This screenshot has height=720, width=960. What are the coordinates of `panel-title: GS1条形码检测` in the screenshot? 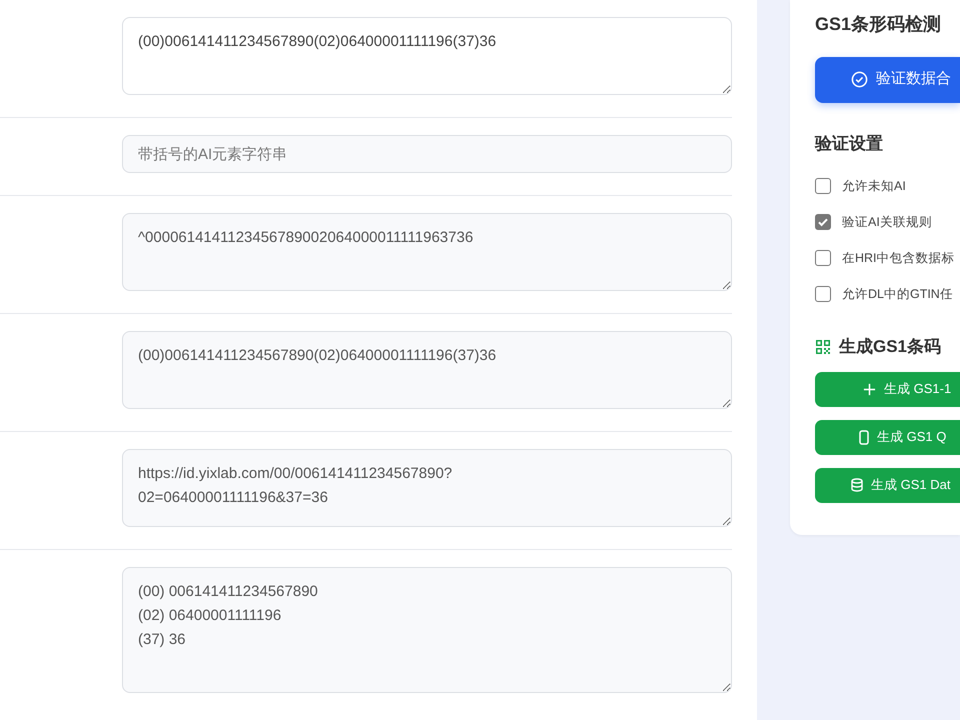 It's located at (878, 25).